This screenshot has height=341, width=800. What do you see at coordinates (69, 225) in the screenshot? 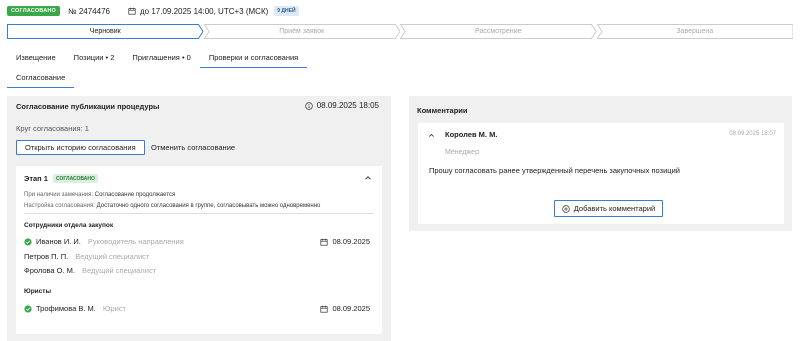
I see `group-title-procurement: Сотрудники отдела закупок` at bounding box center [69, 225].